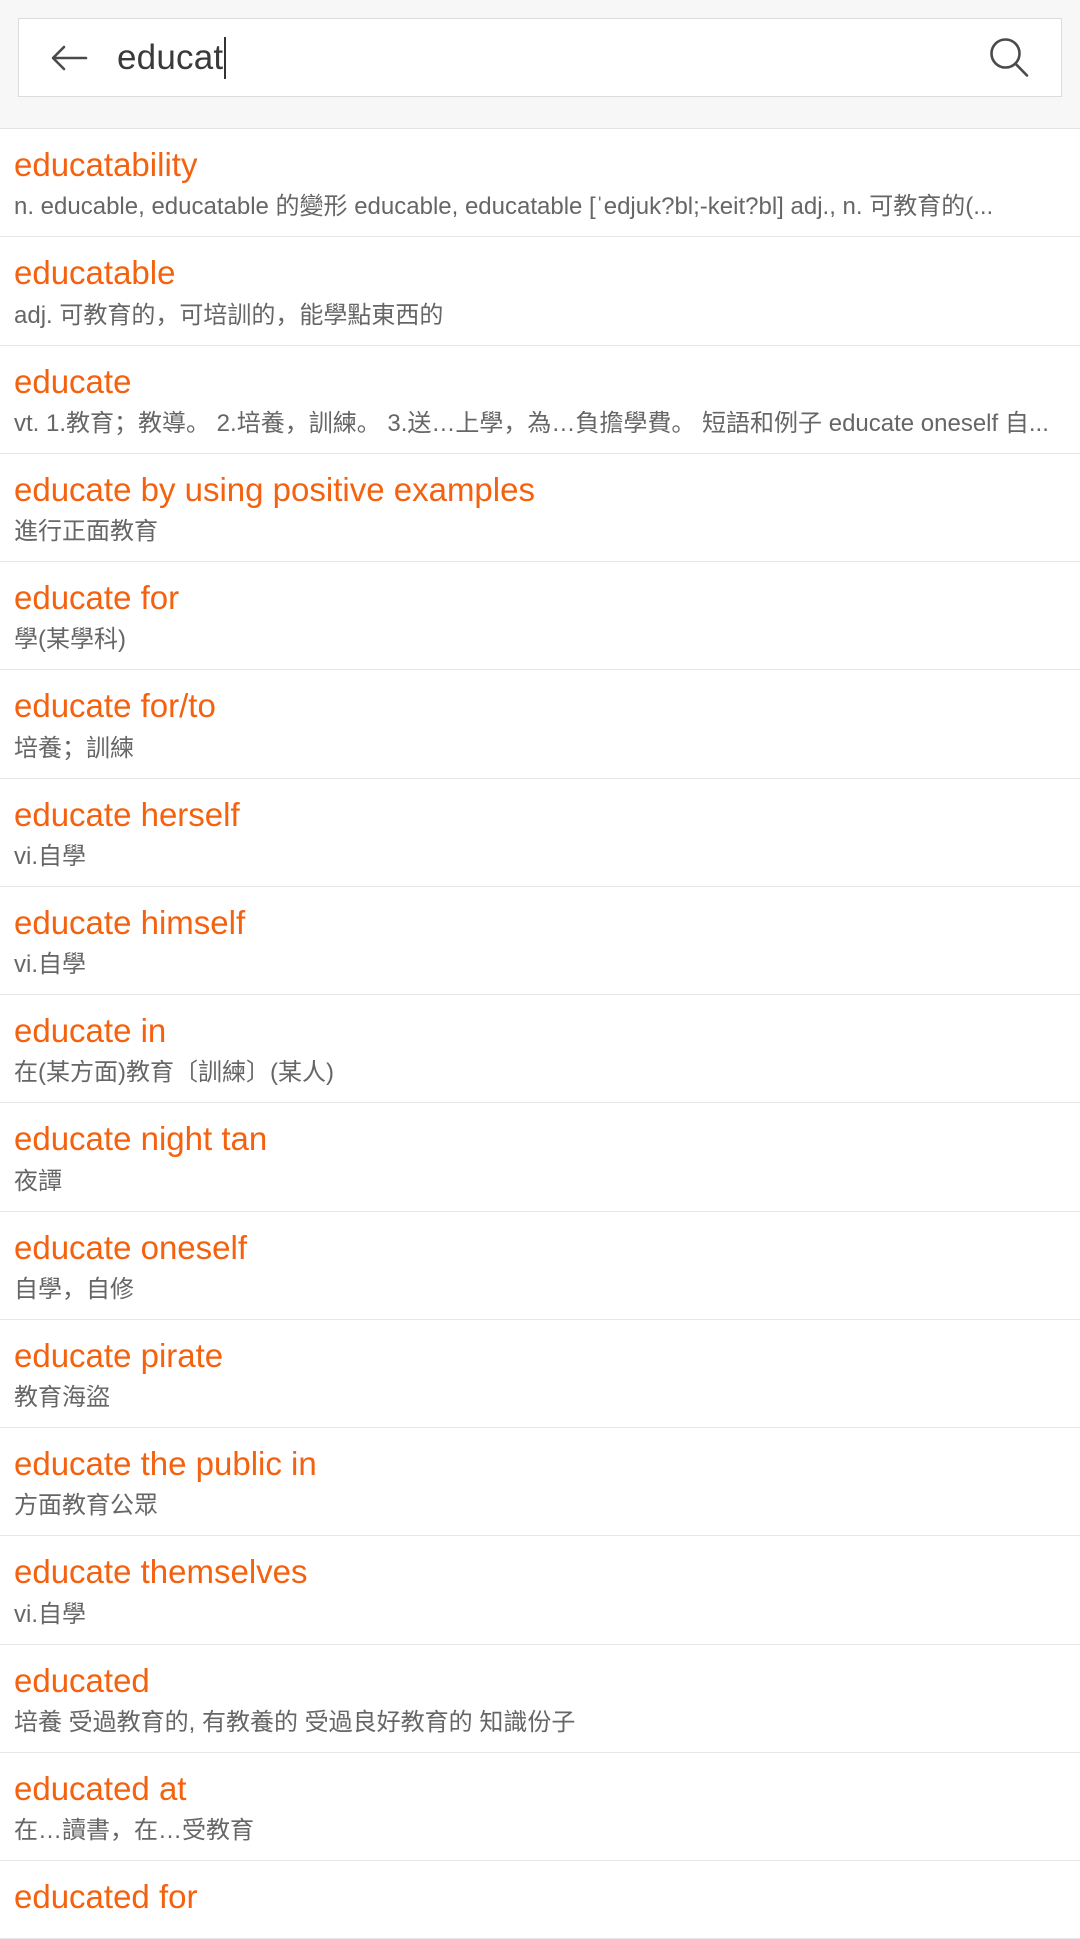 This screenshot has height=1939, width=1080. I want to click on result-word: educatability, so click(106, 164).